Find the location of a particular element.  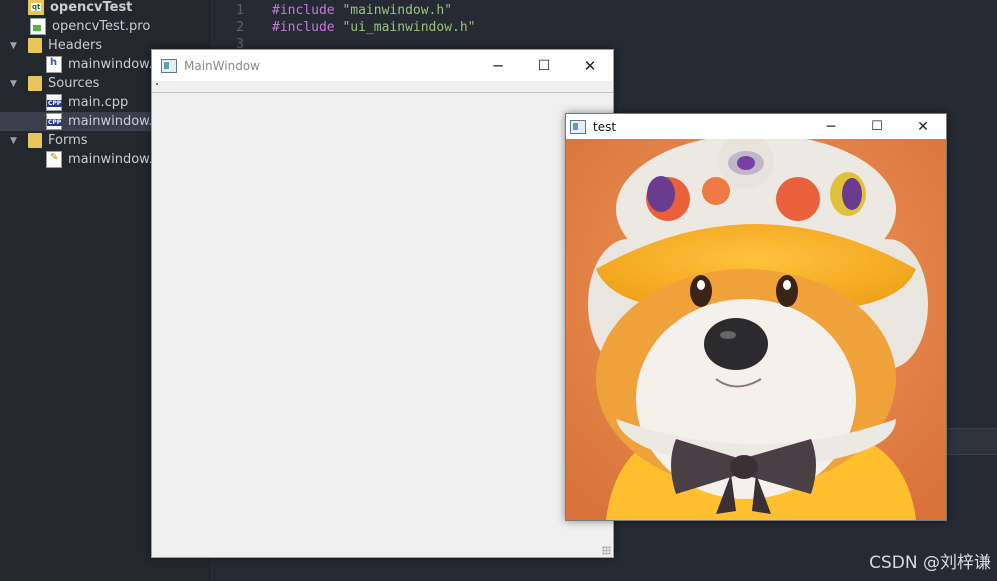

tree-item: ▼ Headers is located at coordinates (56, 45).